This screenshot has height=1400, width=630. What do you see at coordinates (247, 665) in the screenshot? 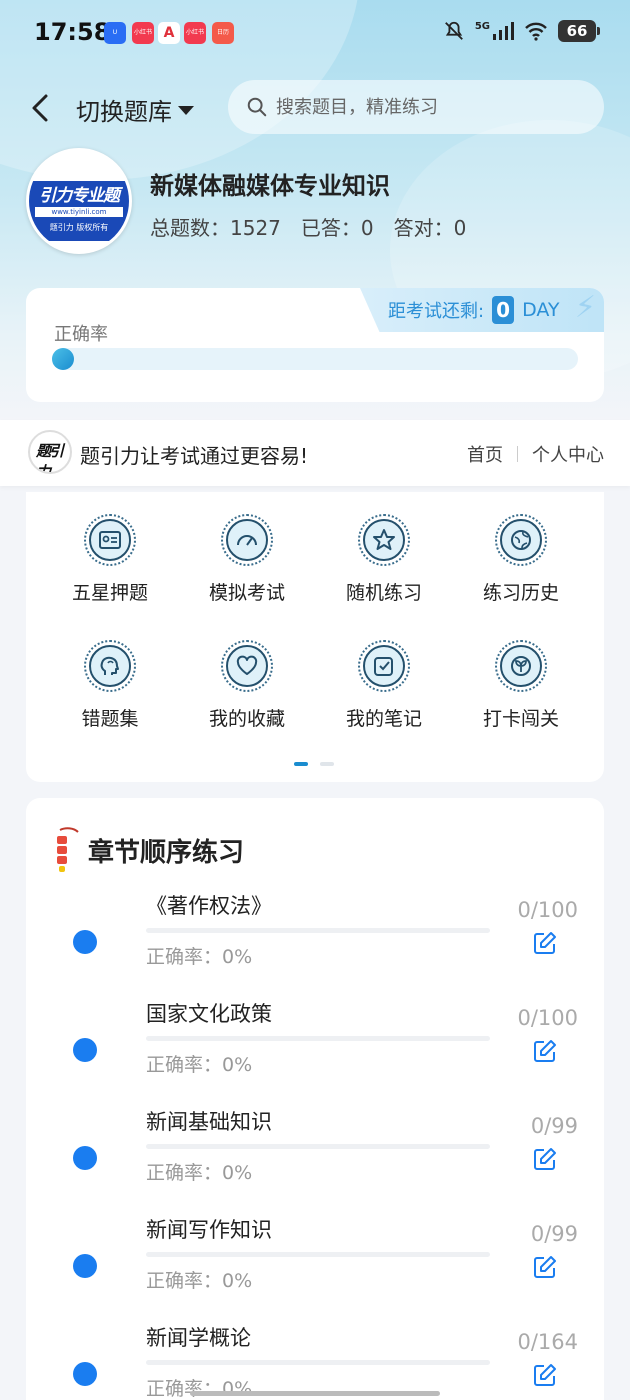
I see `heart-icon` at bounding box center [247, 665].